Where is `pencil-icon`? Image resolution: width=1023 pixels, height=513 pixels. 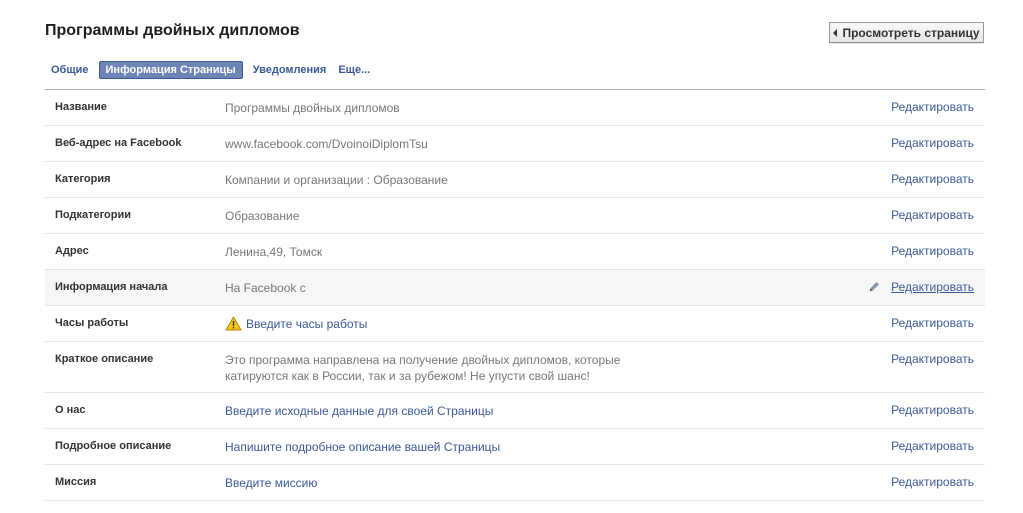
pencil-icon is located at coordinates (874, 287).